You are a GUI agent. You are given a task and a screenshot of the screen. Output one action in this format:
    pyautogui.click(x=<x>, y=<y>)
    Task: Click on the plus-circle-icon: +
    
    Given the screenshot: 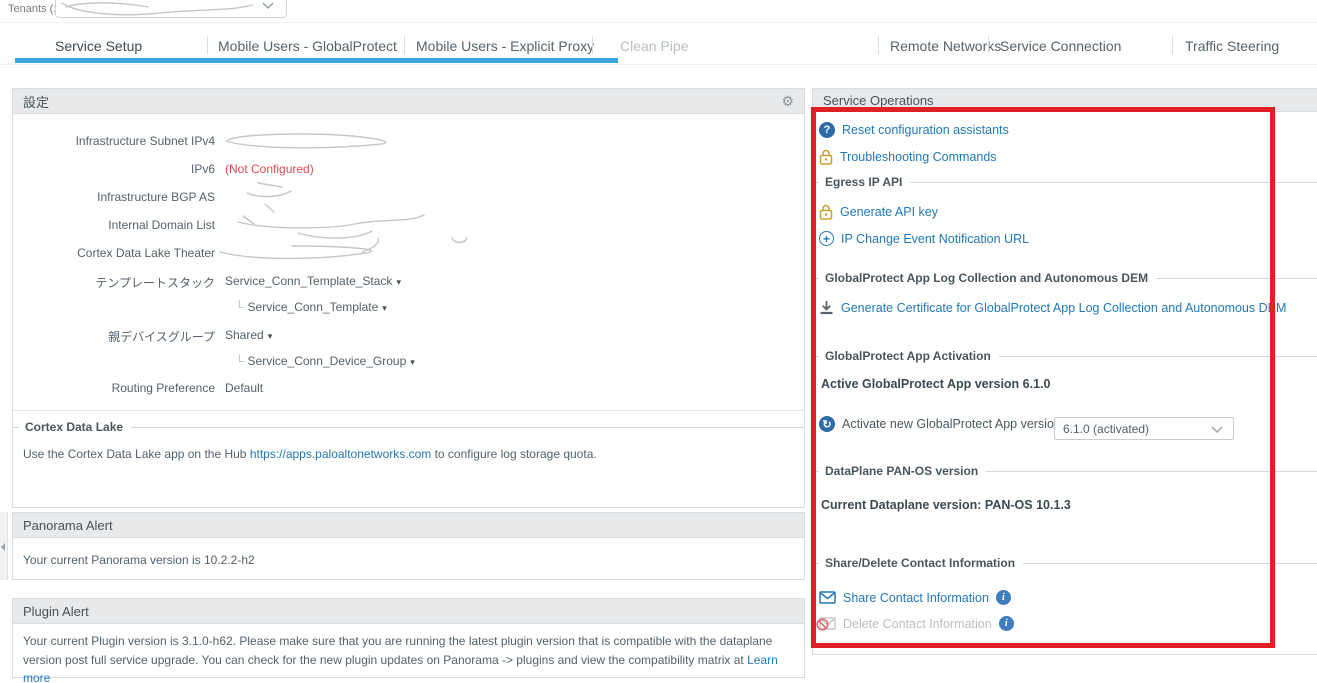 What is the action you would take?
    pyautogui.click(x=826, y=238)
    